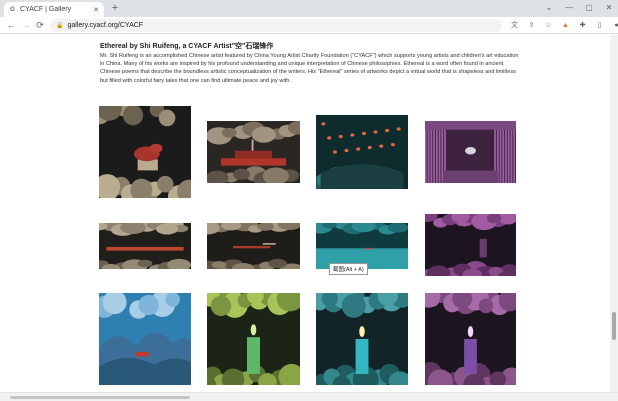 This screenshot has height=401, width=618. Describe the element at coordinates (362, 339) in the screenshot. I see `artwork-teal-candle` at that location.